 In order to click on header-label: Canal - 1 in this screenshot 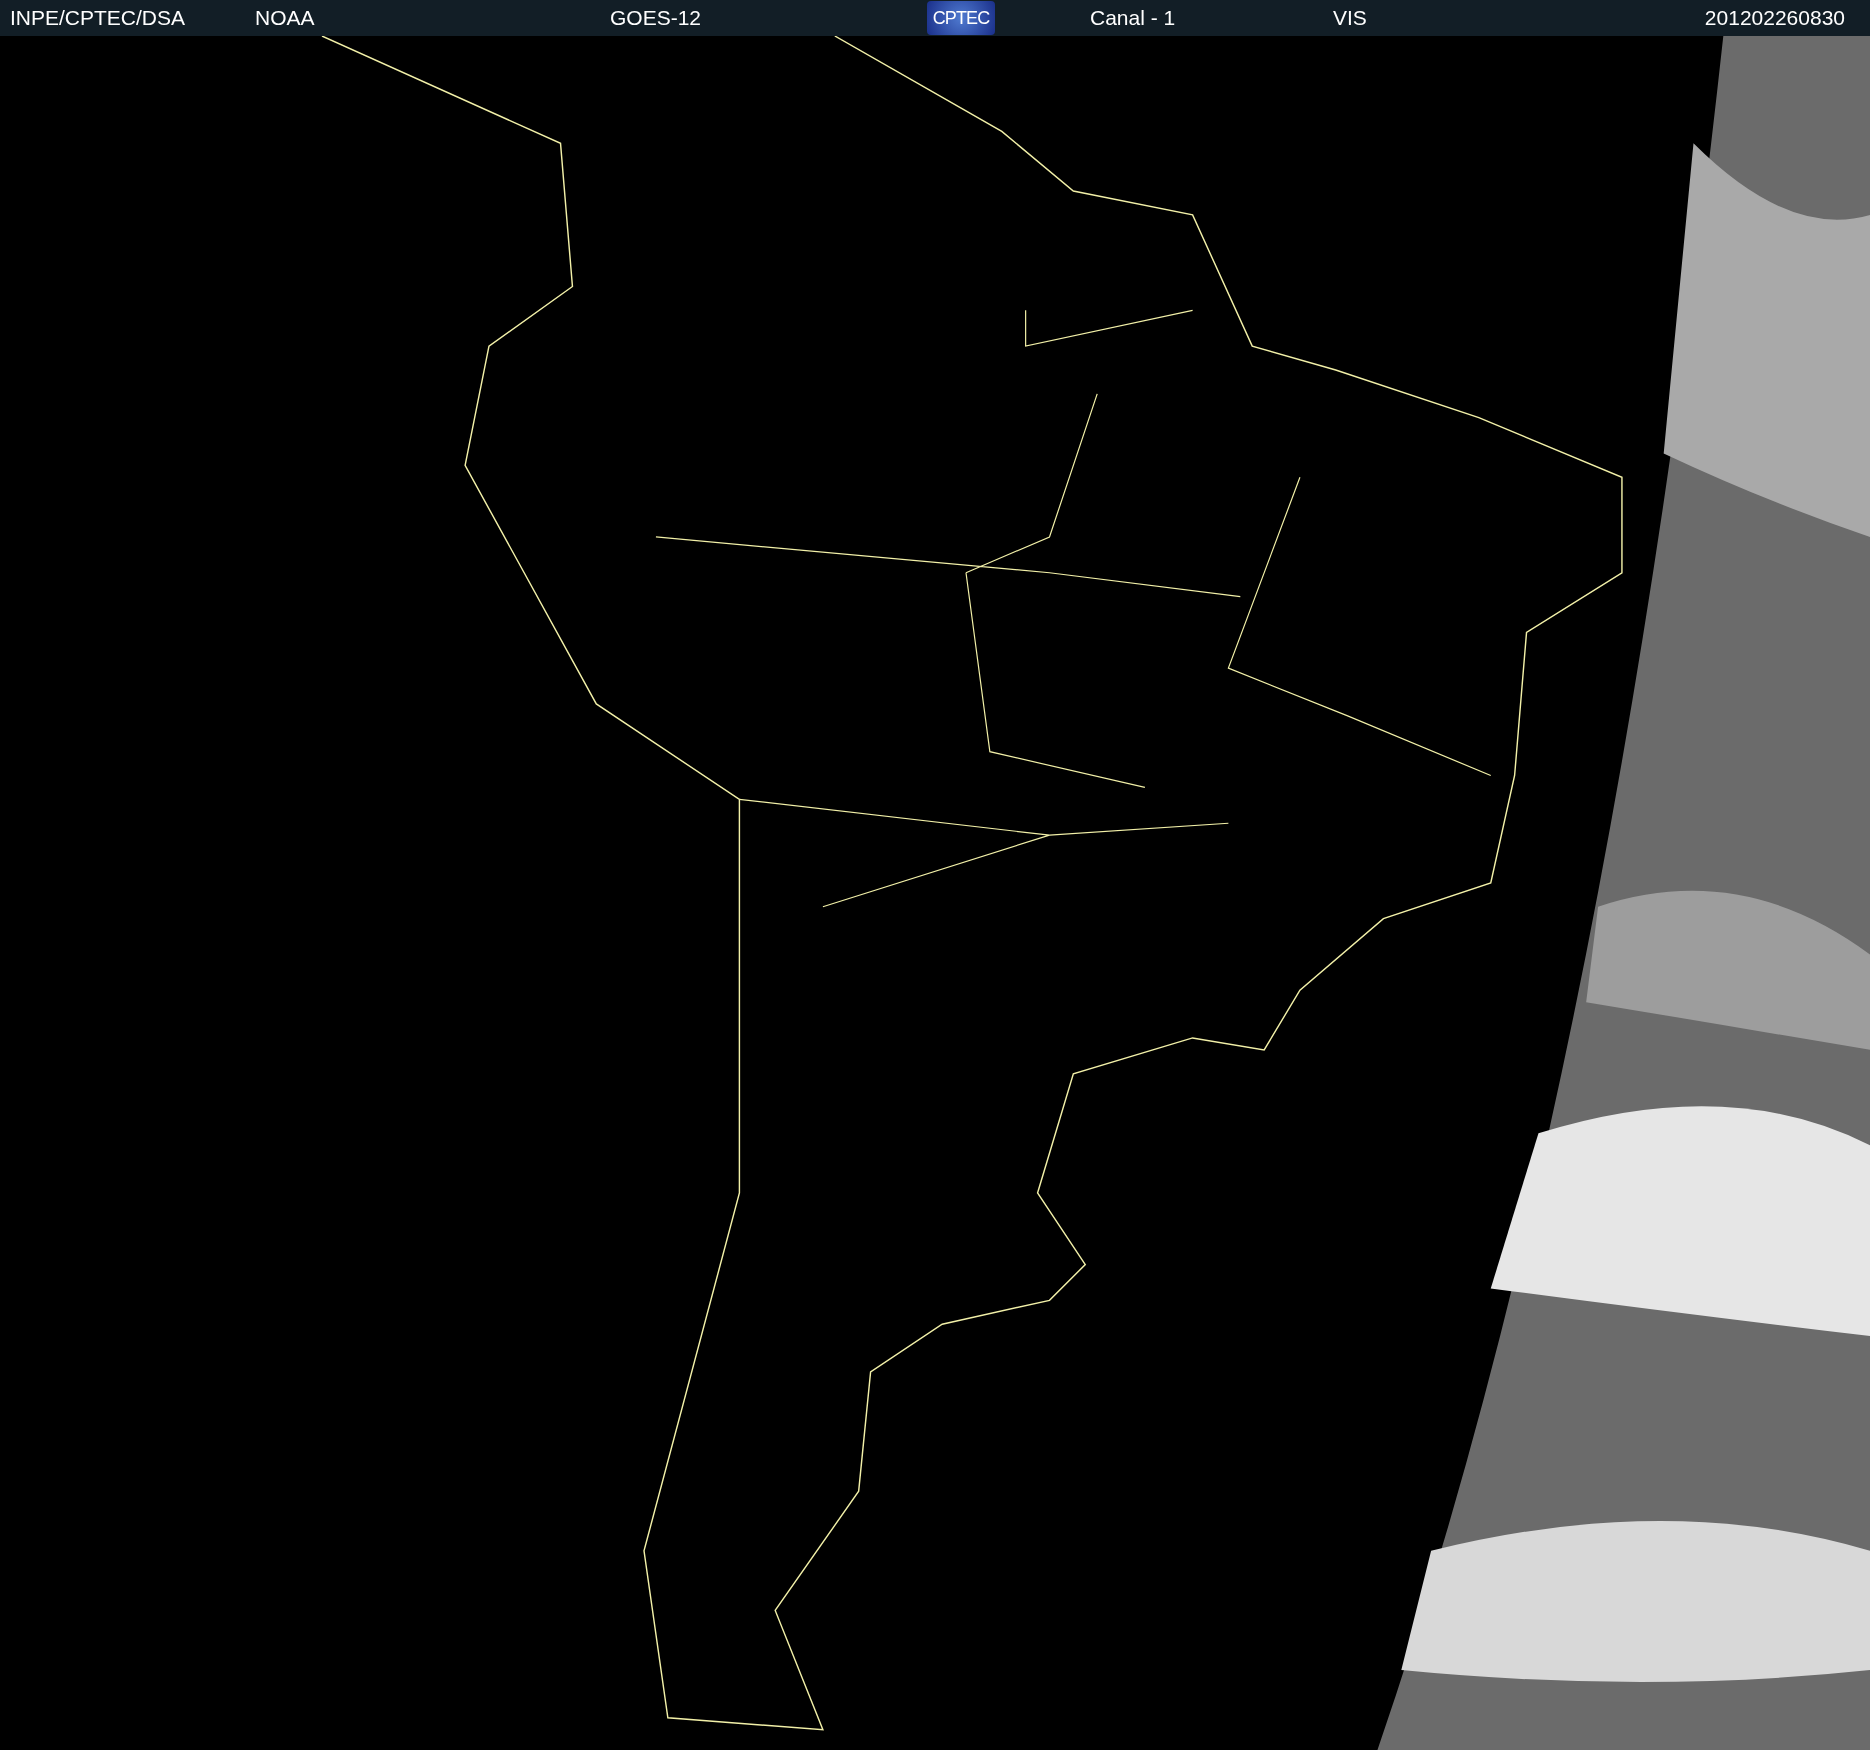, I will do `click(1133, 18)`.